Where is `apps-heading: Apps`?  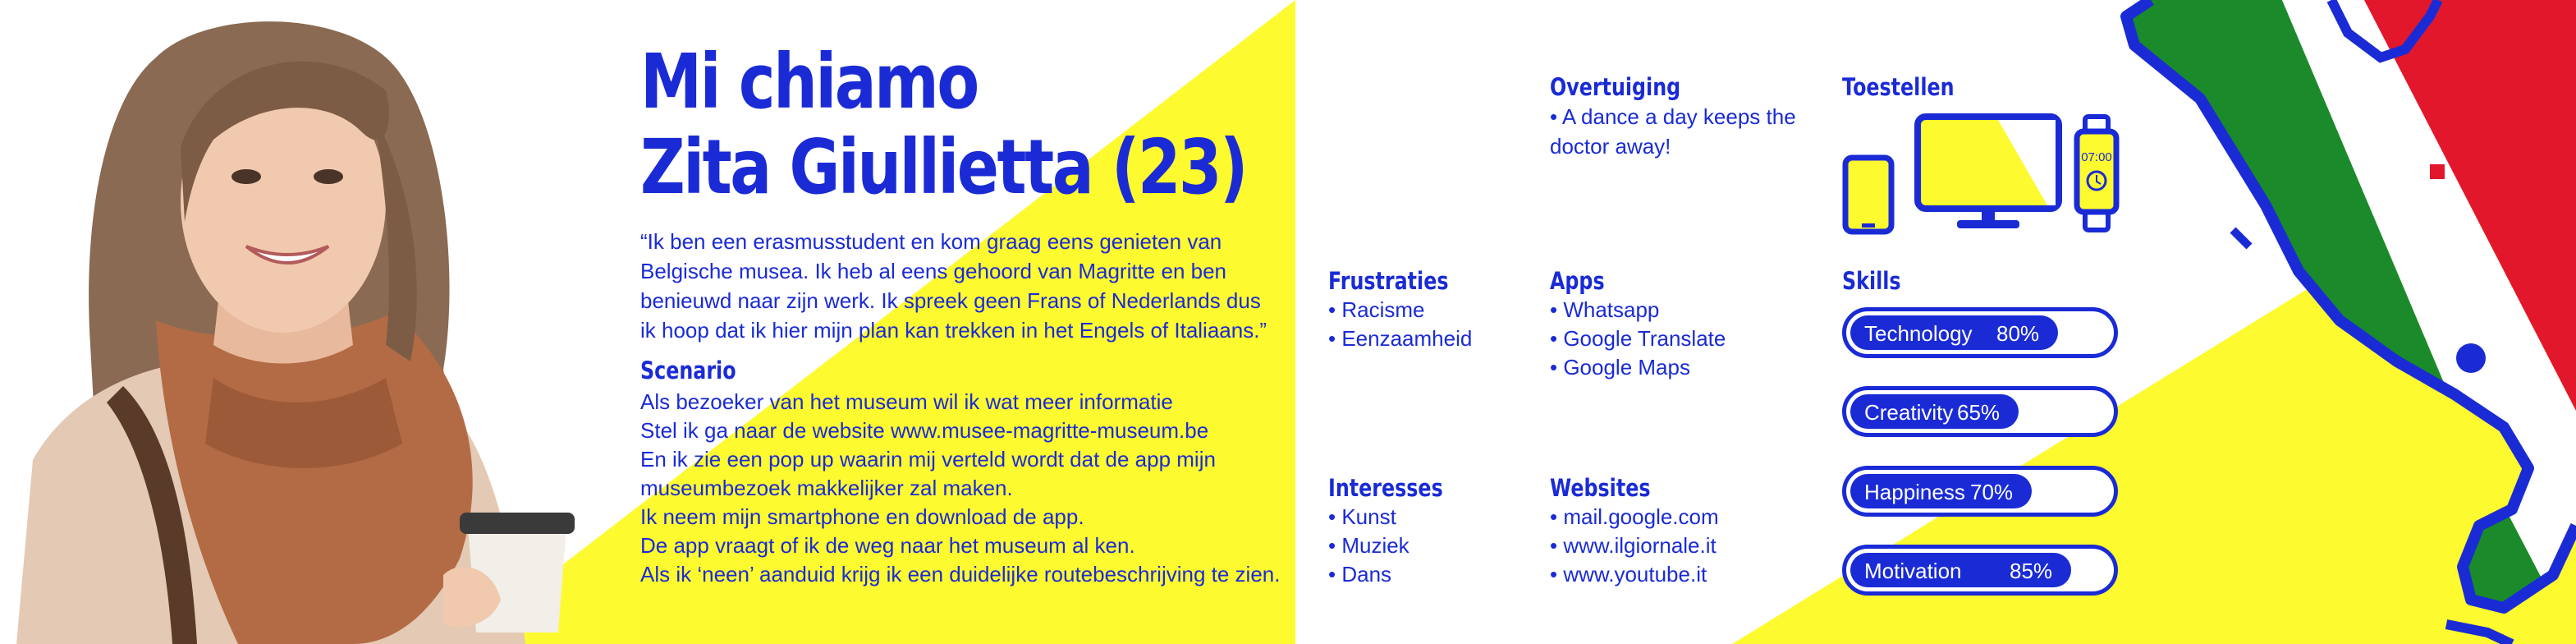
apps-heading: Apps is located at coordinates (1578, 281).